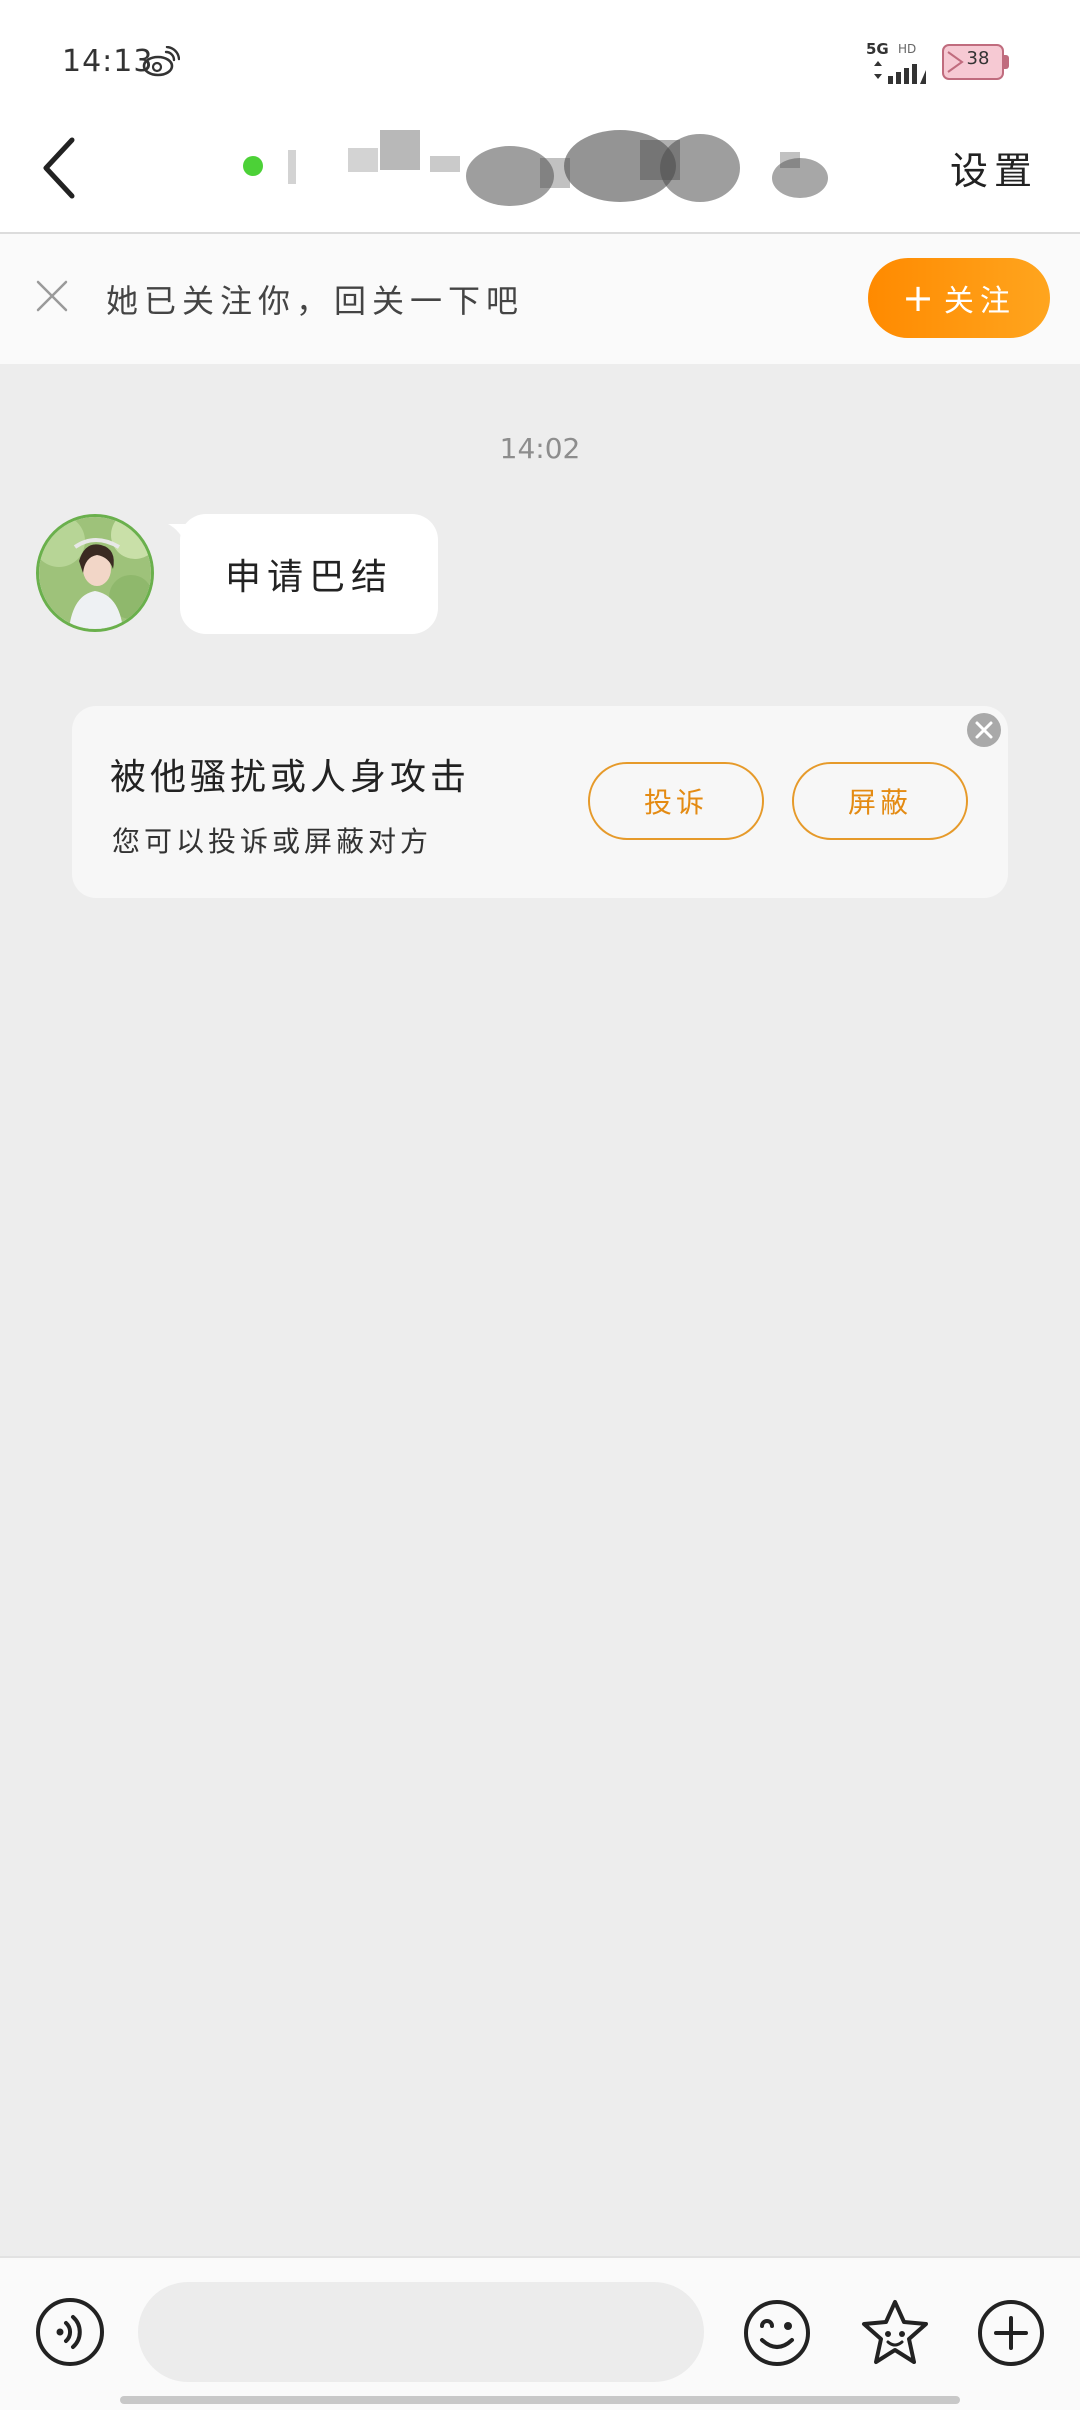 Image resolution: width=1080 pixels, height=2410 pixels. Describe the element at coordinates (52, 296) in the screenshot. I see `close-icon` at that location.